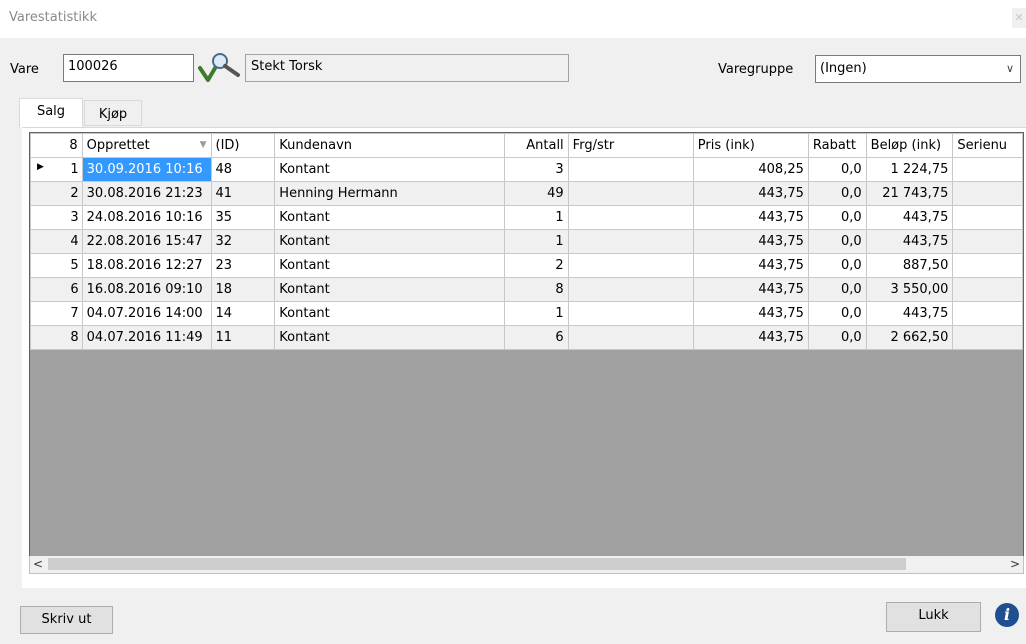 This screenshot has width=1026, height=644. I want to click on cell-antall: 8, so click(536, 289).